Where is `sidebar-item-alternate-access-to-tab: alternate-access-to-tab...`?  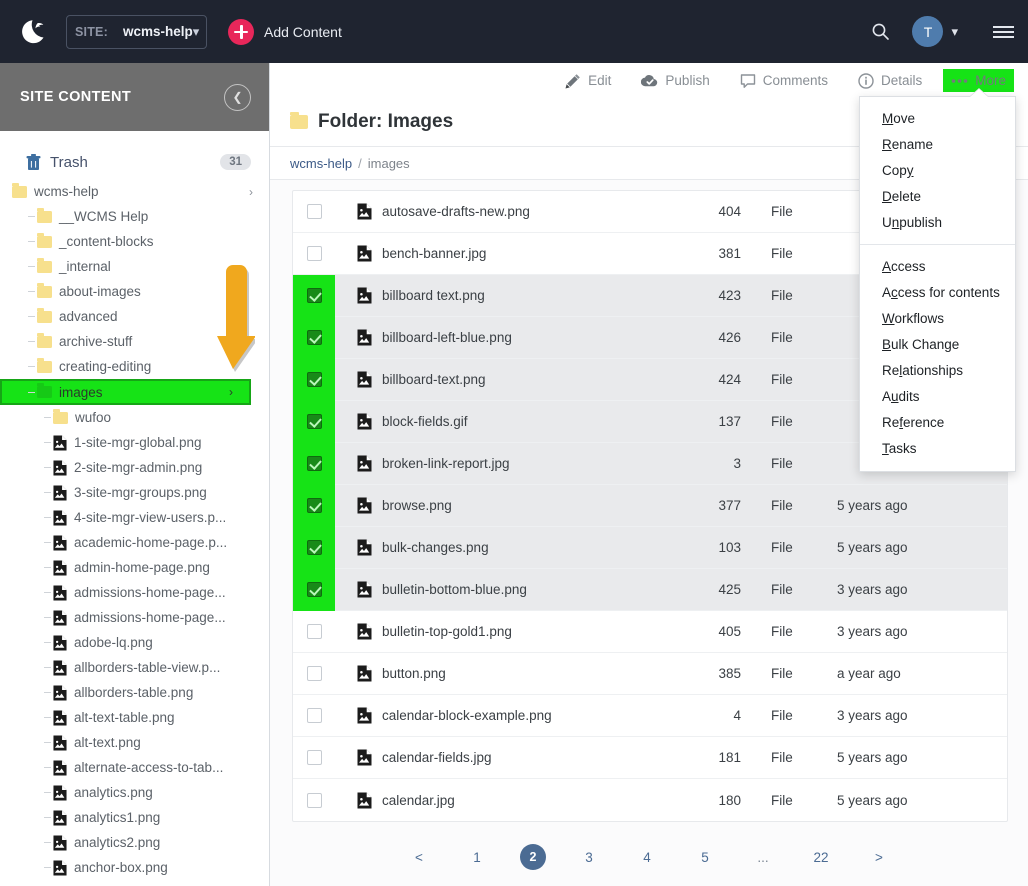
sidebar-item-alternate-access-to-tab: alternate-access-to-tab... is located at coordinates (134, 767).